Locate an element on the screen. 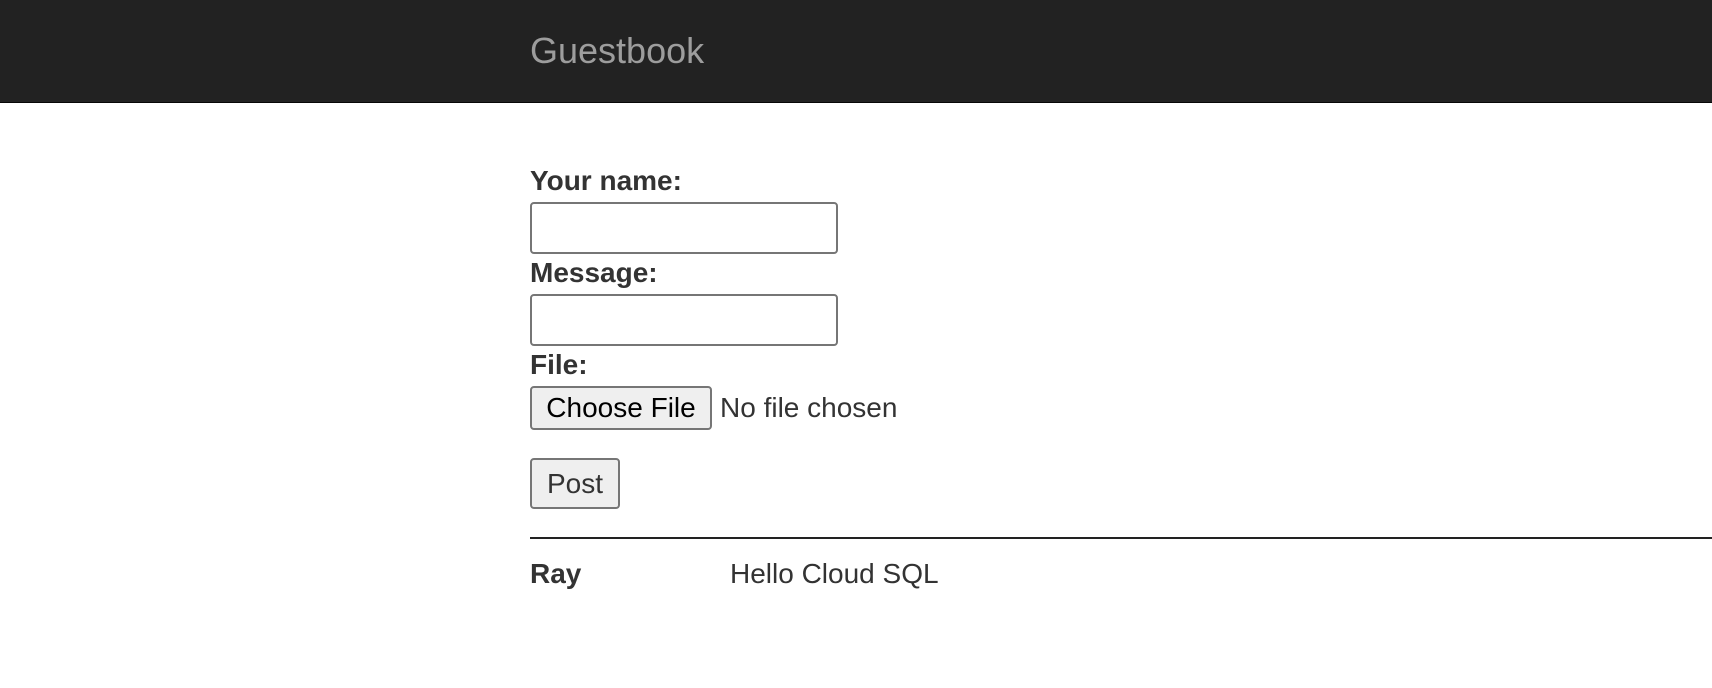 This screenshot has height=688, width=1712. message-label: Message: is located at coordinates (594, 272).